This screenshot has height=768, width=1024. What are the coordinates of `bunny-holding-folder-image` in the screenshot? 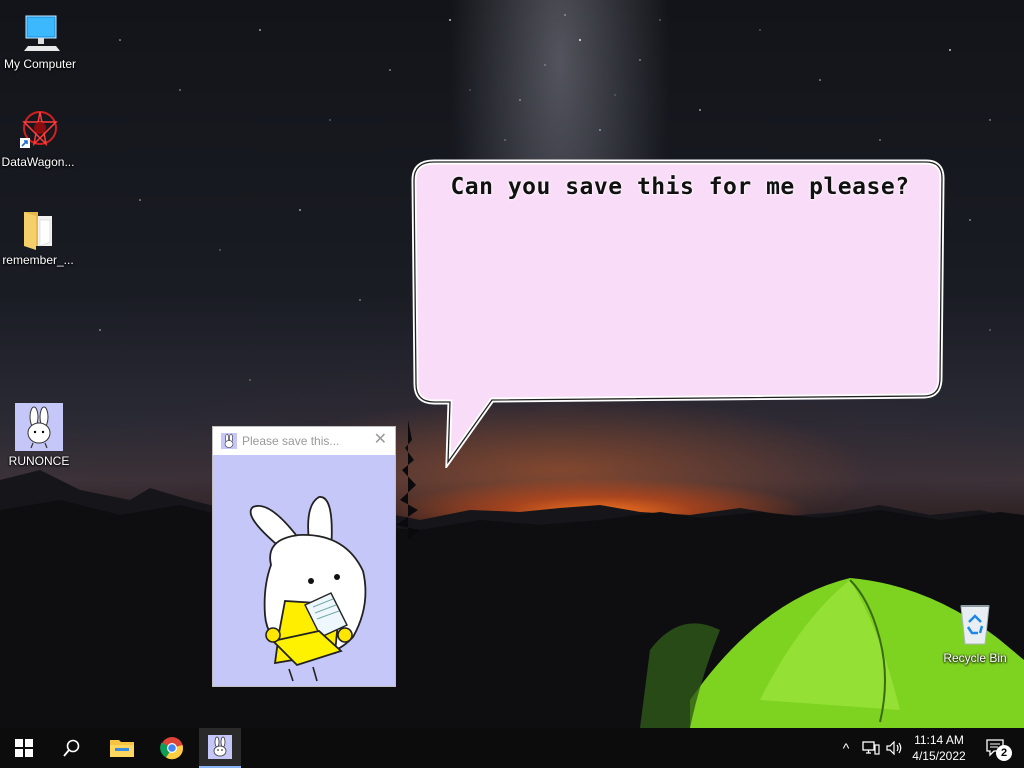 It's located at (308, 589).